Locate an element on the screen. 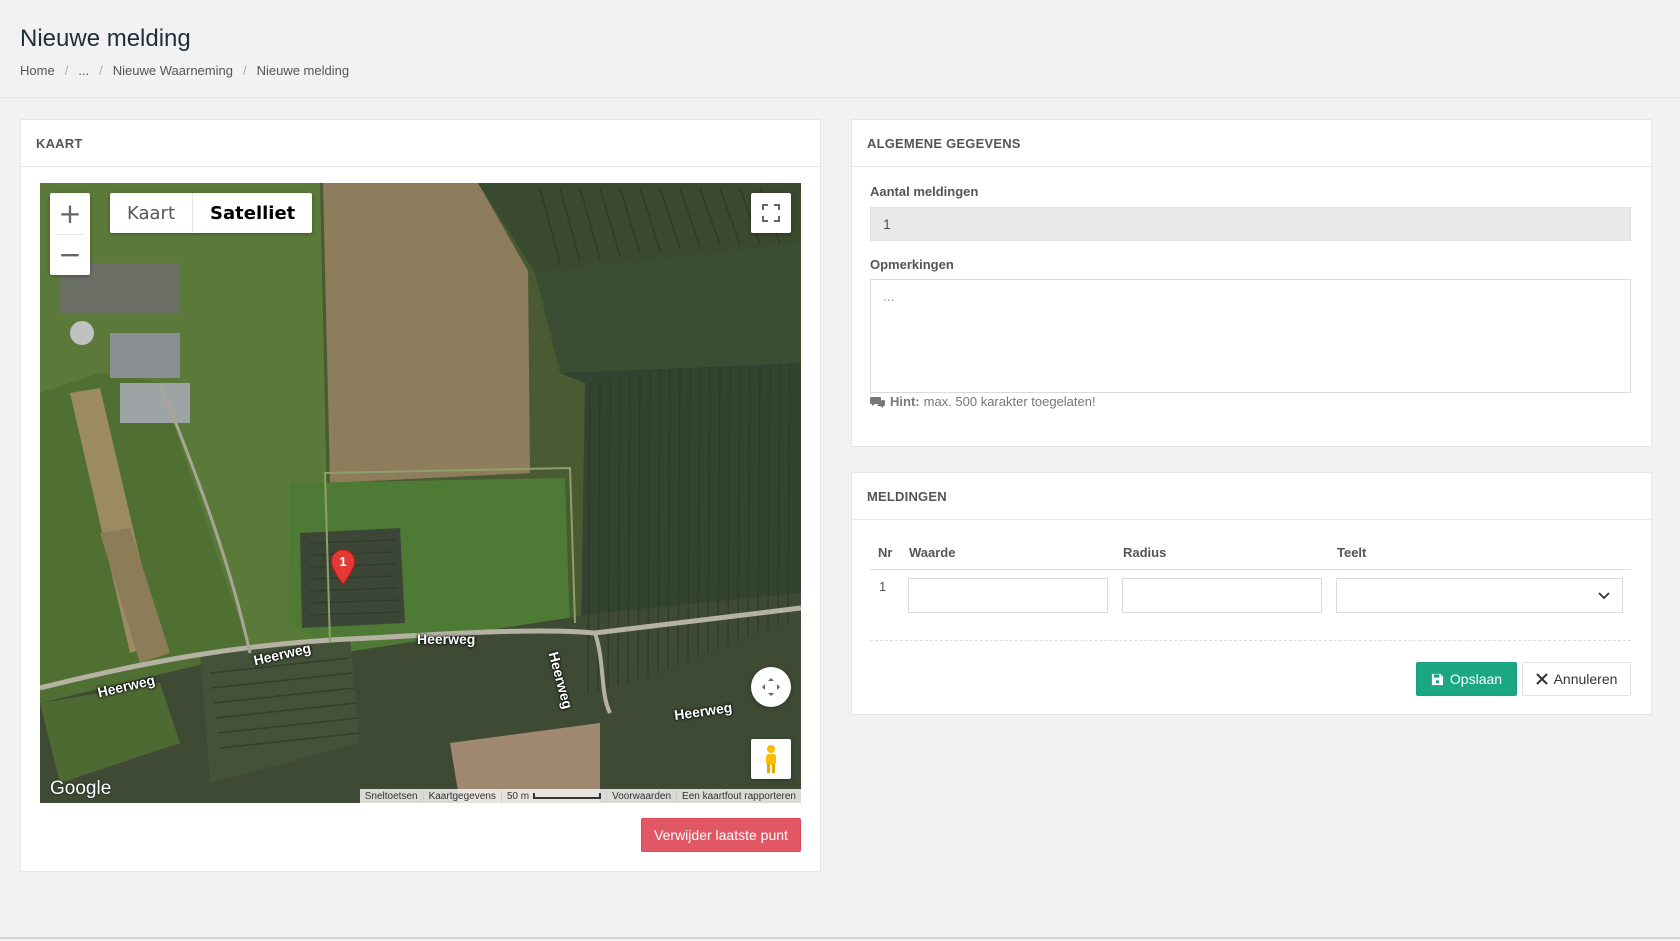 This screenshot has width=1680, height=941. map-type-satelliet-button: Satelliet is located at coordinates (252, 213).